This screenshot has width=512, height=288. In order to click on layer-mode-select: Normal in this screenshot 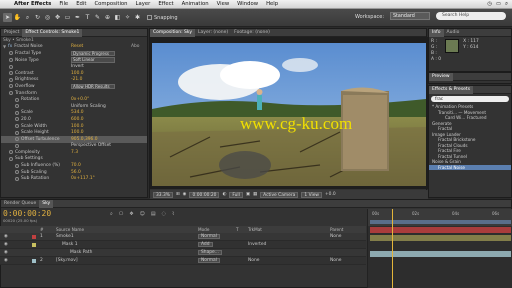, I will do `click(209, 260)`.